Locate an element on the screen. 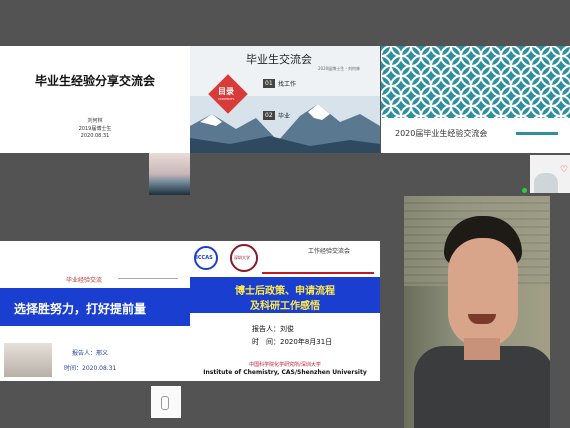 This screenshot has height=428, width=570. logo-szu-text: 深圳大学 is located at coordinates (242, 257).